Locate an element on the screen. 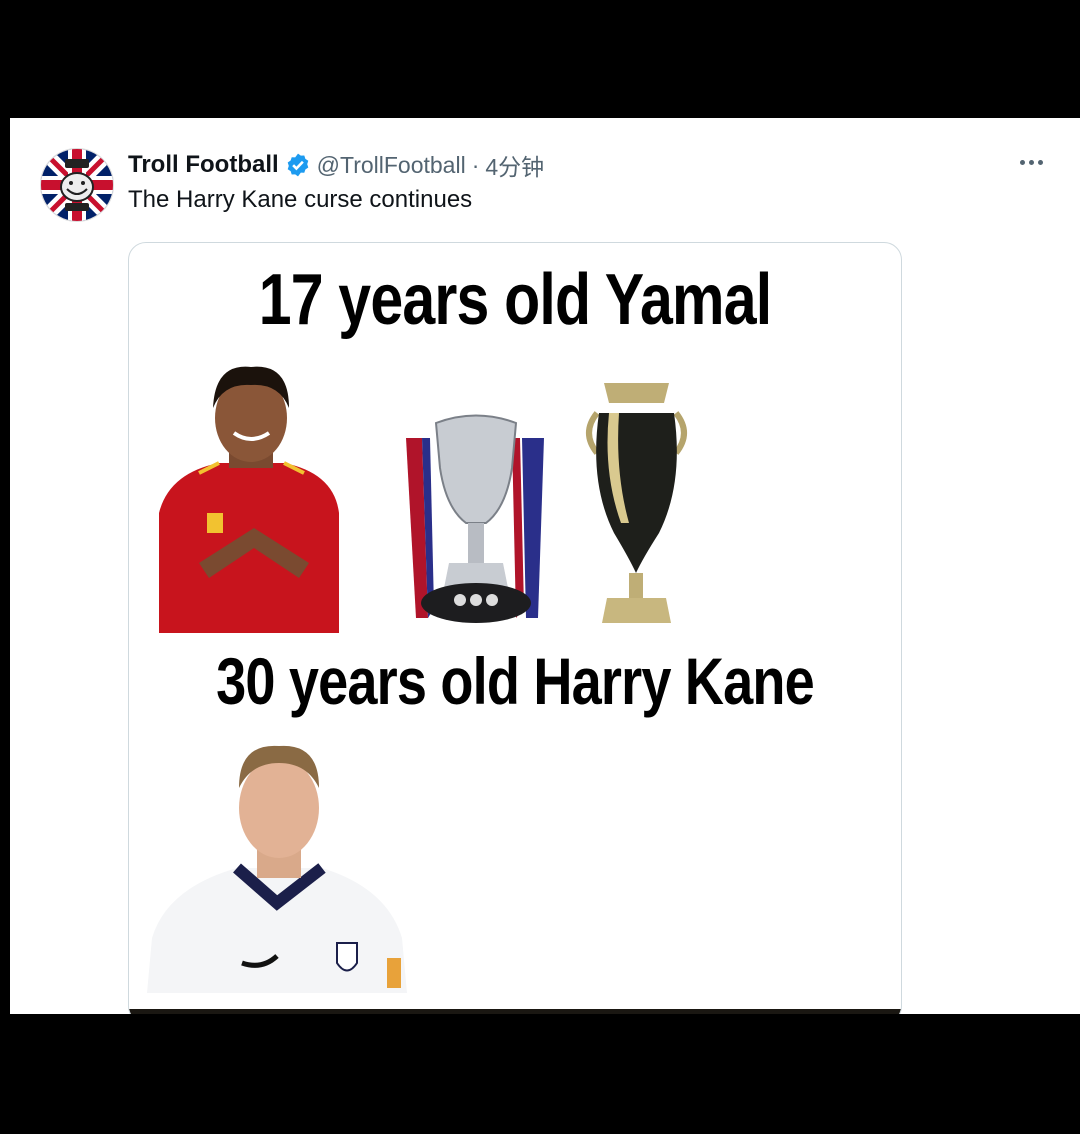 The image size is (1080, 1134). verified-badge-icon is located at coordinates (297, 165).